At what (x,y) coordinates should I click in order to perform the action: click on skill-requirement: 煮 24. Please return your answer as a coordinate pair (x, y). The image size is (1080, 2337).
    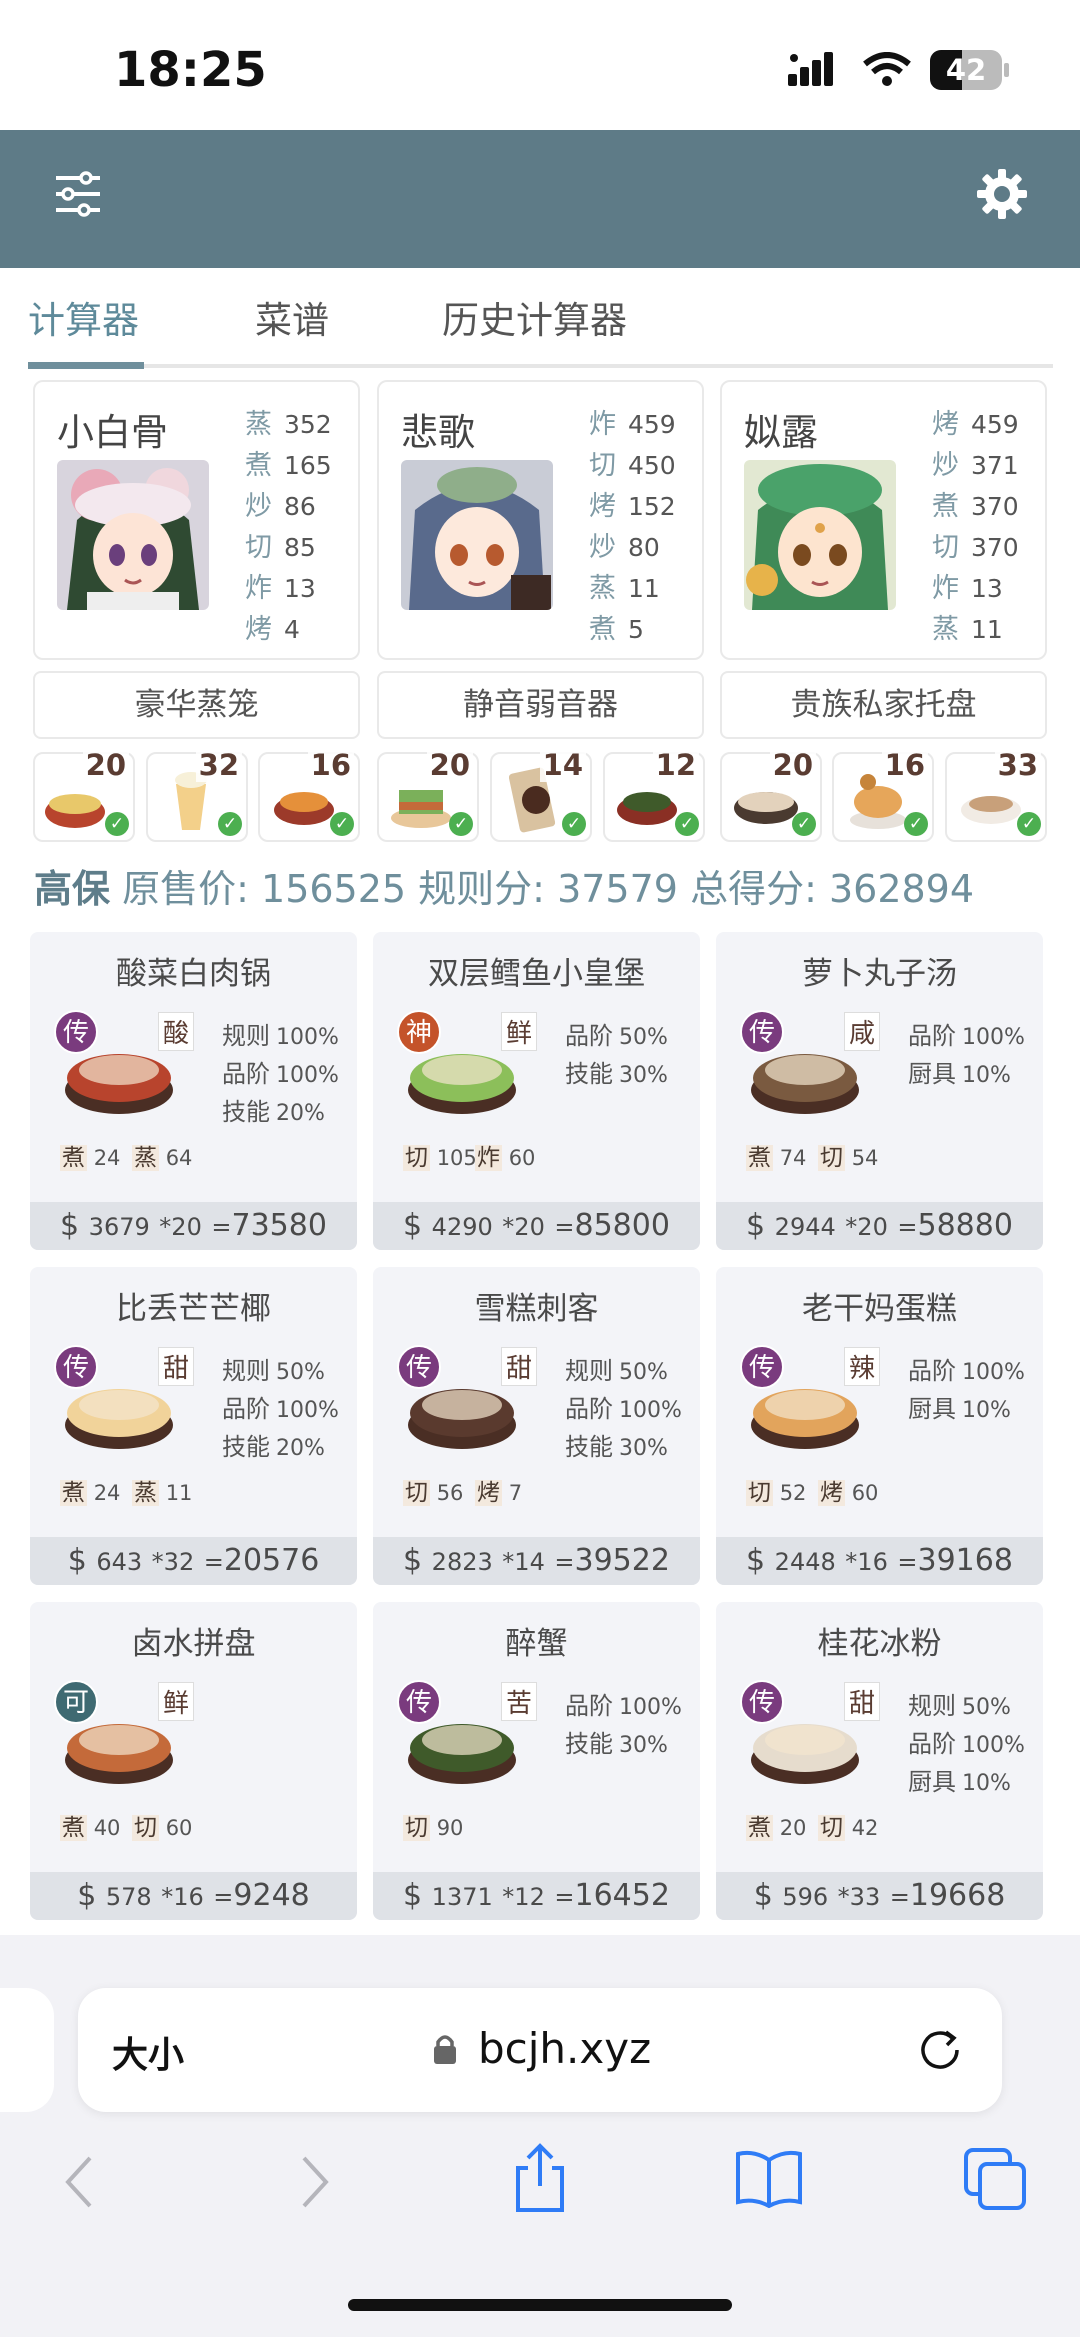
    Looking at the image, I should click on (90, 1158).